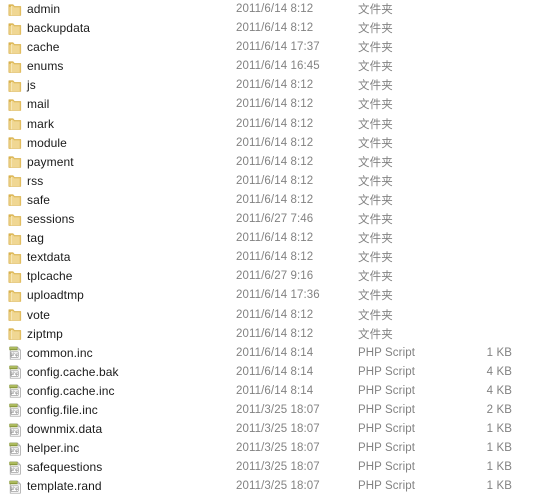 The height and width of the screenshot is (500, 543). Describe the element at coordinates (31, 85) in the screenshot. I see `file-name: js` at that location.